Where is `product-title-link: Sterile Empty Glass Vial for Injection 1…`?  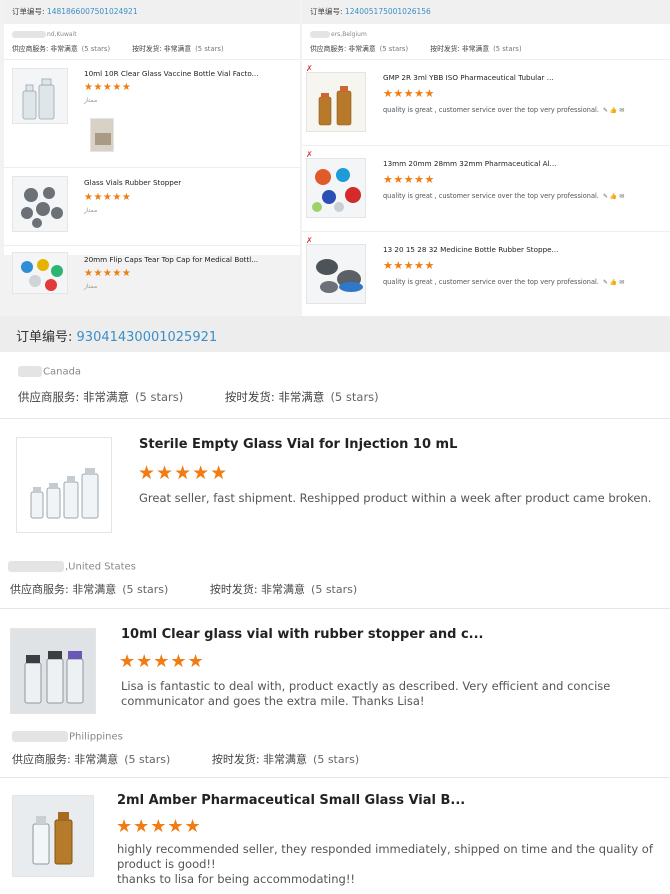 product-title-link: Sterile Empty Glass Vial for Injection 1… is located at coordinates (298, 444).